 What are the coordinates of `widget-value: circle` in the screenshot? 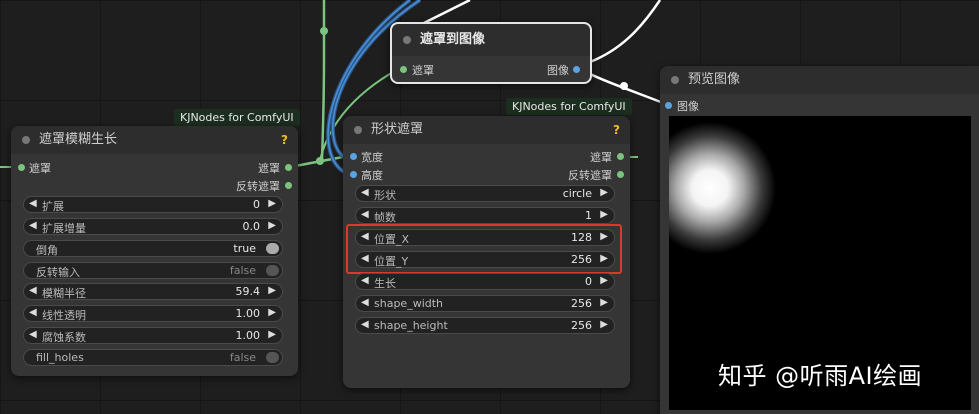 It's located at (577, 193).